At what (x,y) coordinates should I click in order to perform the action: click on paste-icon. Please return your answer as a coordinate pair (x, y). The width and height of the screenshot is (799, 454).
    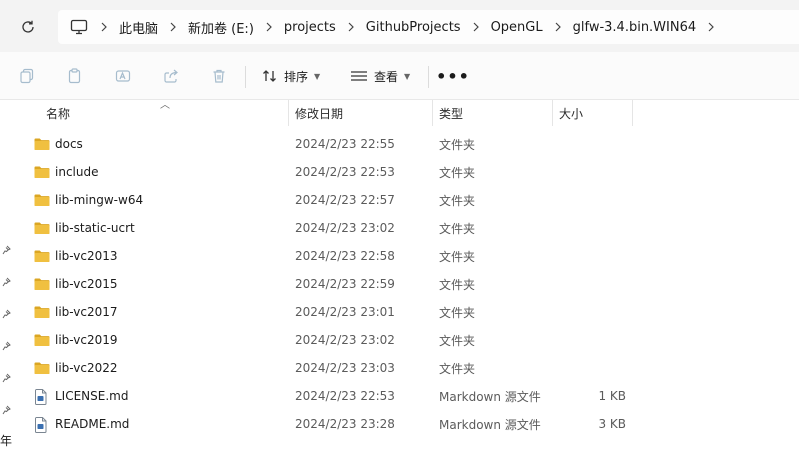
    Looking at the image, I should click on (74, 76).